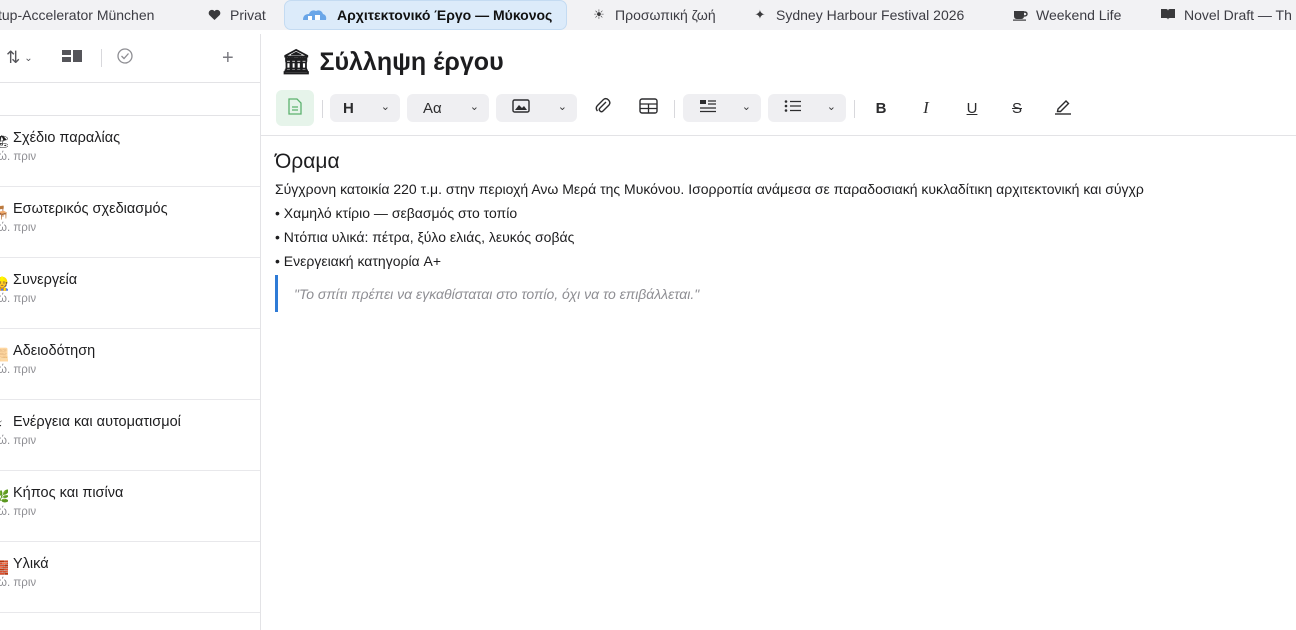 The height and width of the screenshot is (630, 1296). I want to click on tab-privat: Privat, so click(236, 14).